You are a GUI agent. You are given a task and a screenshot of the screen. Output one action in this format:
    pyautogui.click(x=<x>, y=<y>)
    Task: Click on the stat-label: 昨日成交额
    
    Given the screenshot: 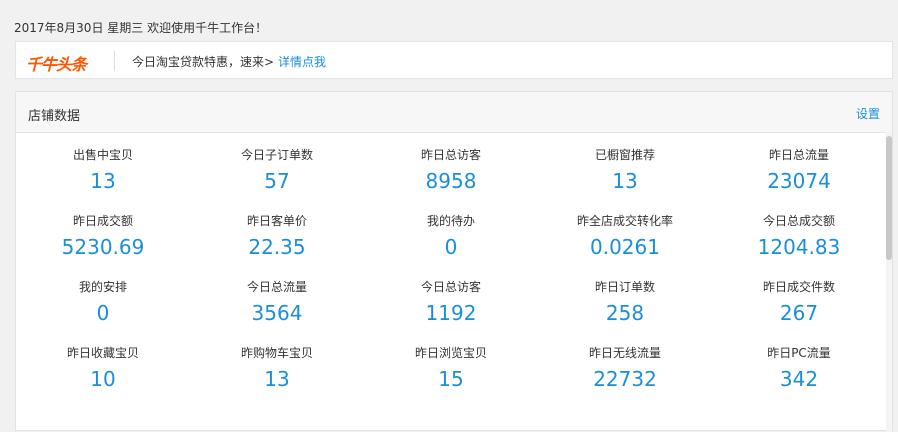 What is the action you would take?
    pyautogui.click(x=102, y=221)
    